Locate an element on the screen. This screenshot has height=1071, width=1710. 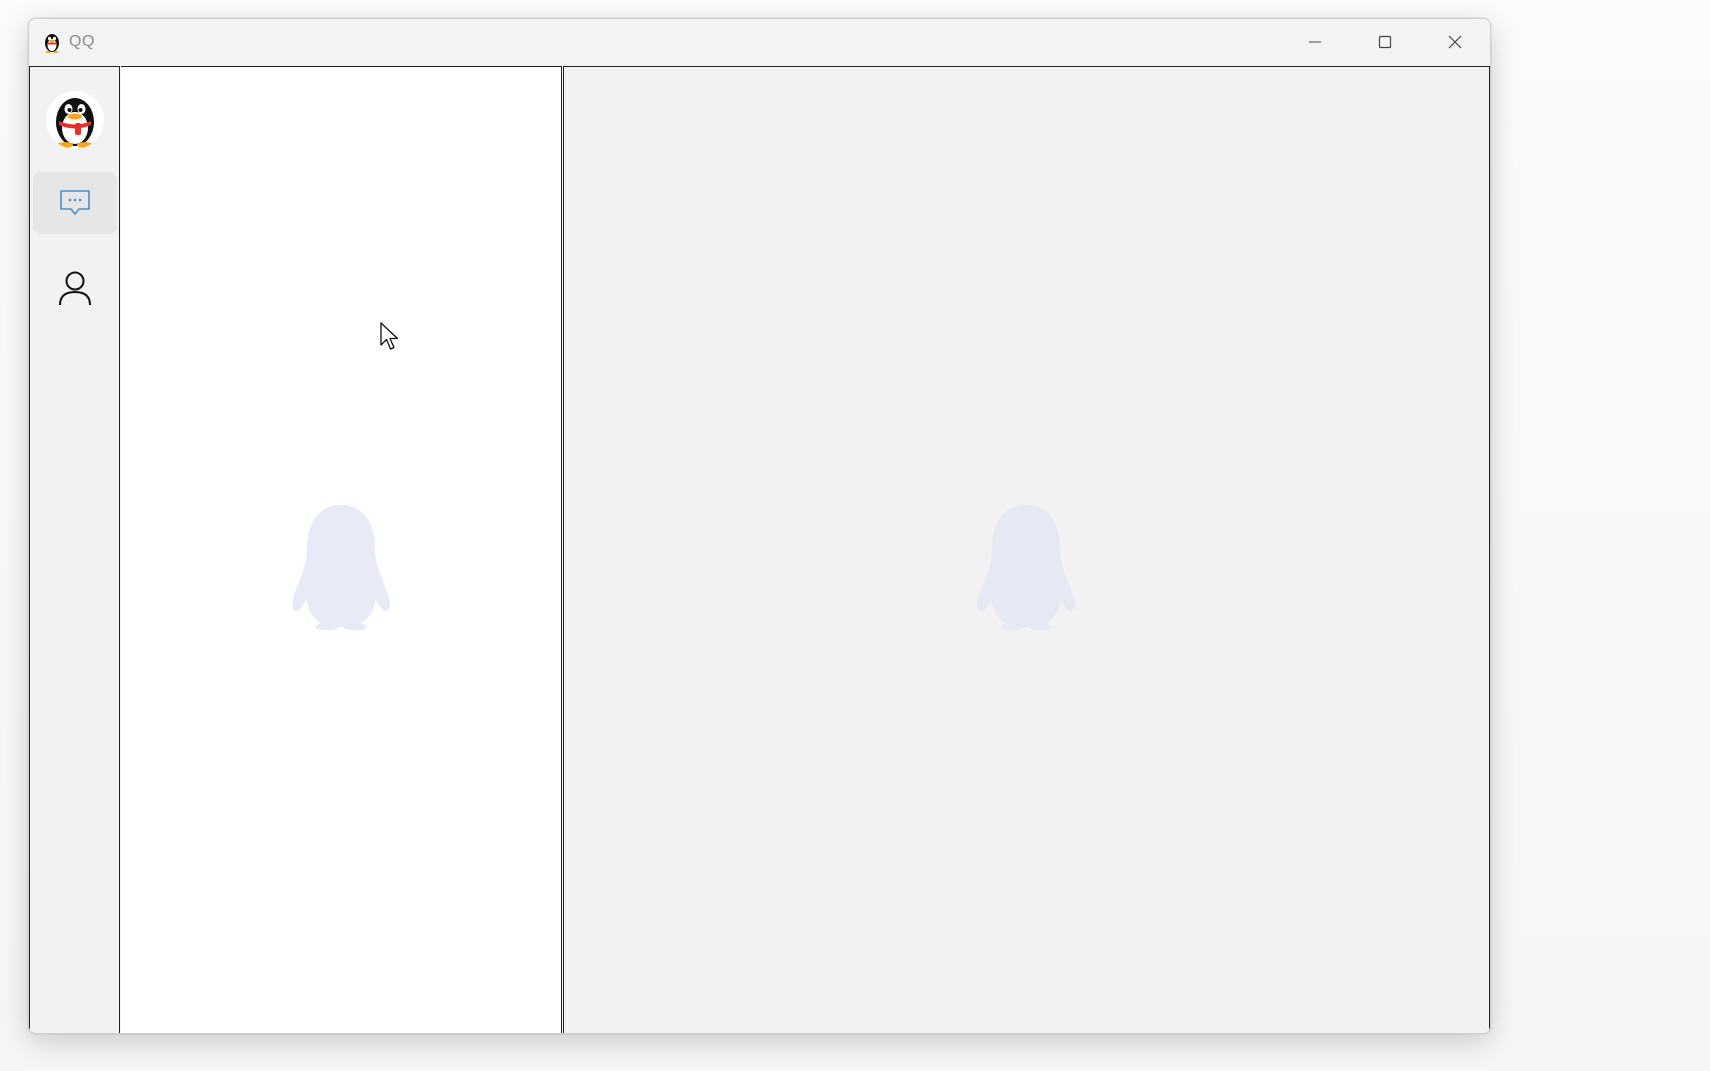
person-icon is located at coordinates (75, 288).